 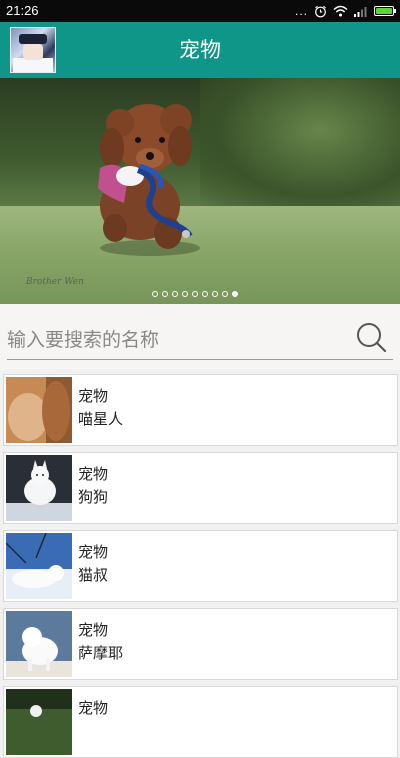 I want to click on alarm-icon, so click(x=320, y=11).